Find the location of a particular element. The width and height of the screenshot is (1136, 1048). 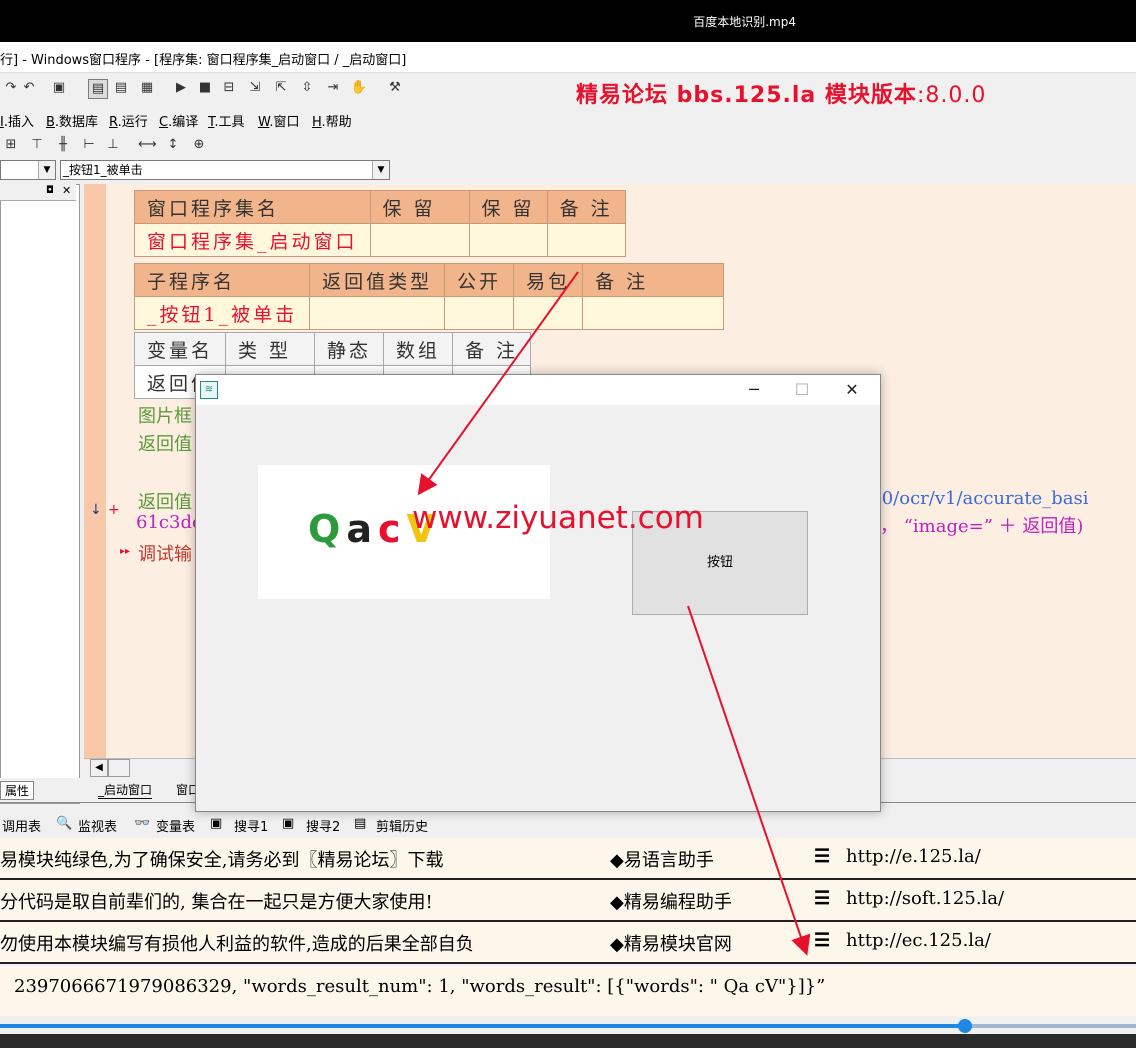

run-to-cursor-icon: ⇥ is located at coordinates (333, 88).